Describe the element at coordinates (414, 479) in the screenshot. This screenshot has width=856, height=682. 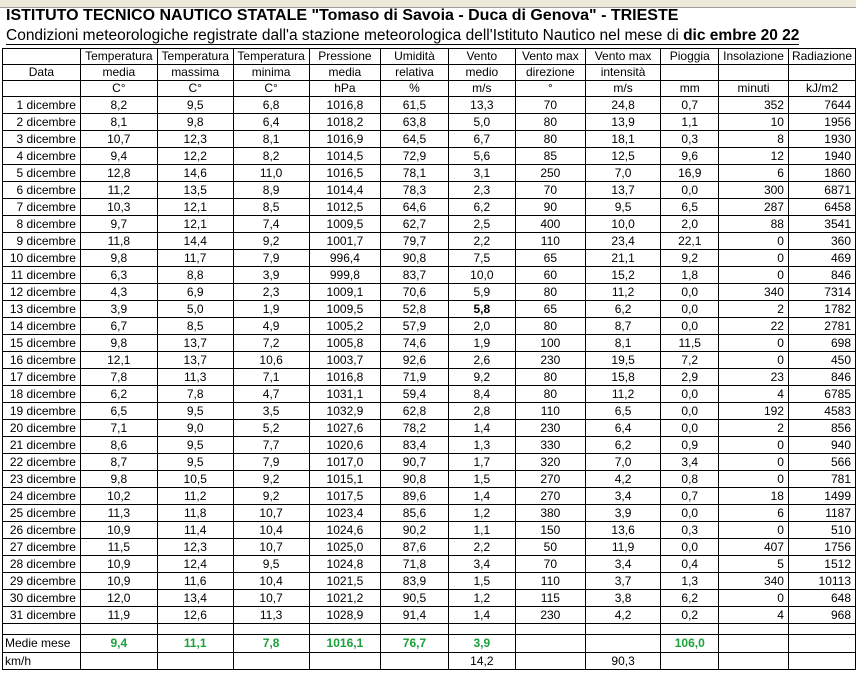
I see `data-cell: 90,8` at that location.